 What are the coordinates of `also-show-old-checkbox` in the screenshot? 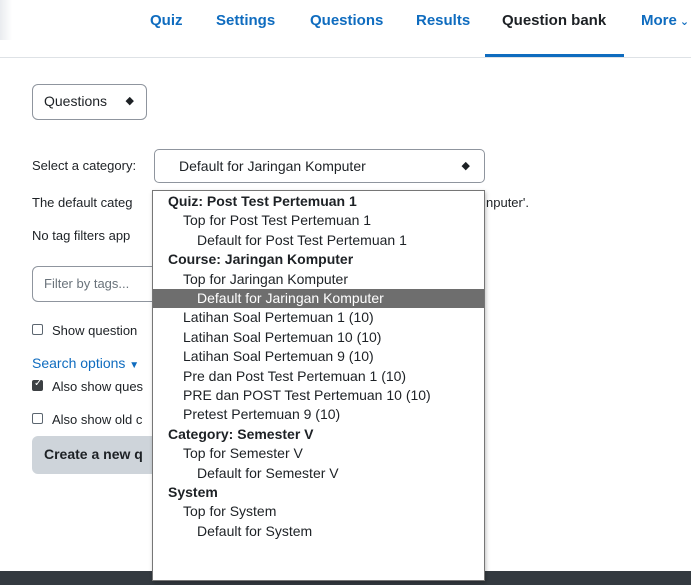 It's located at (37, 418).